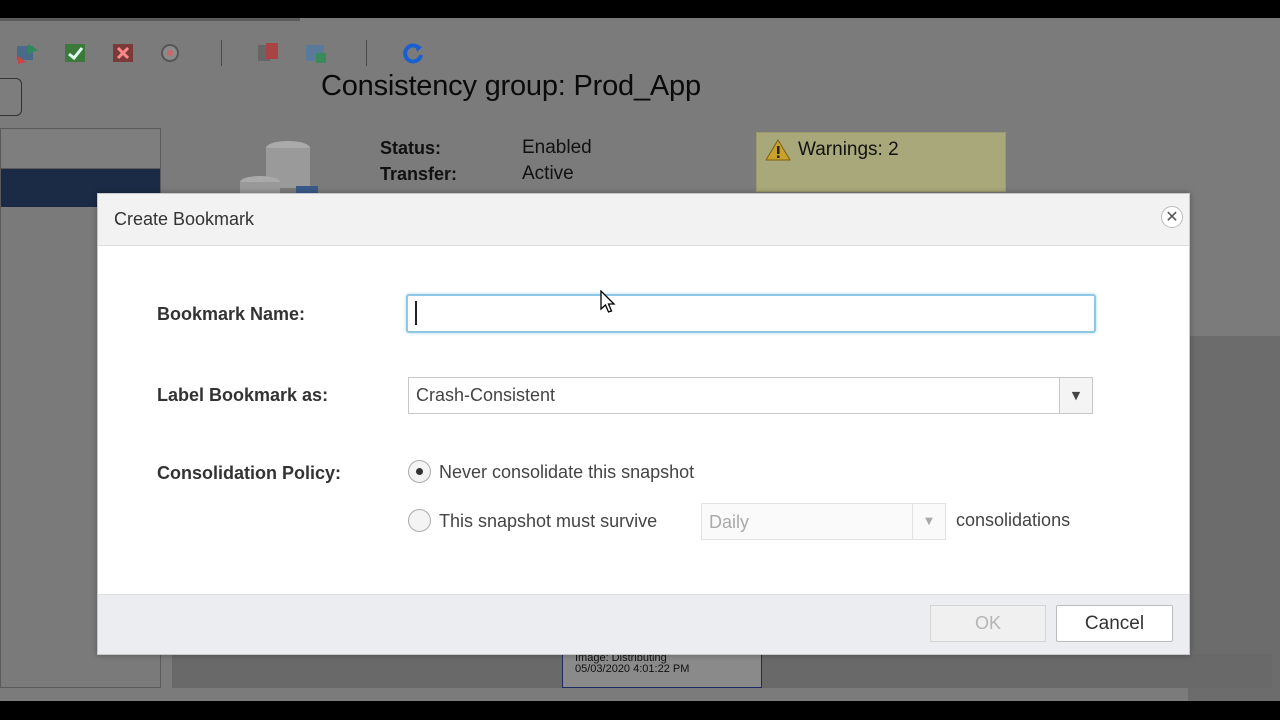  Describe the element at coordinates (80, 149) in the screenshot. I see `nav-header` at that location.